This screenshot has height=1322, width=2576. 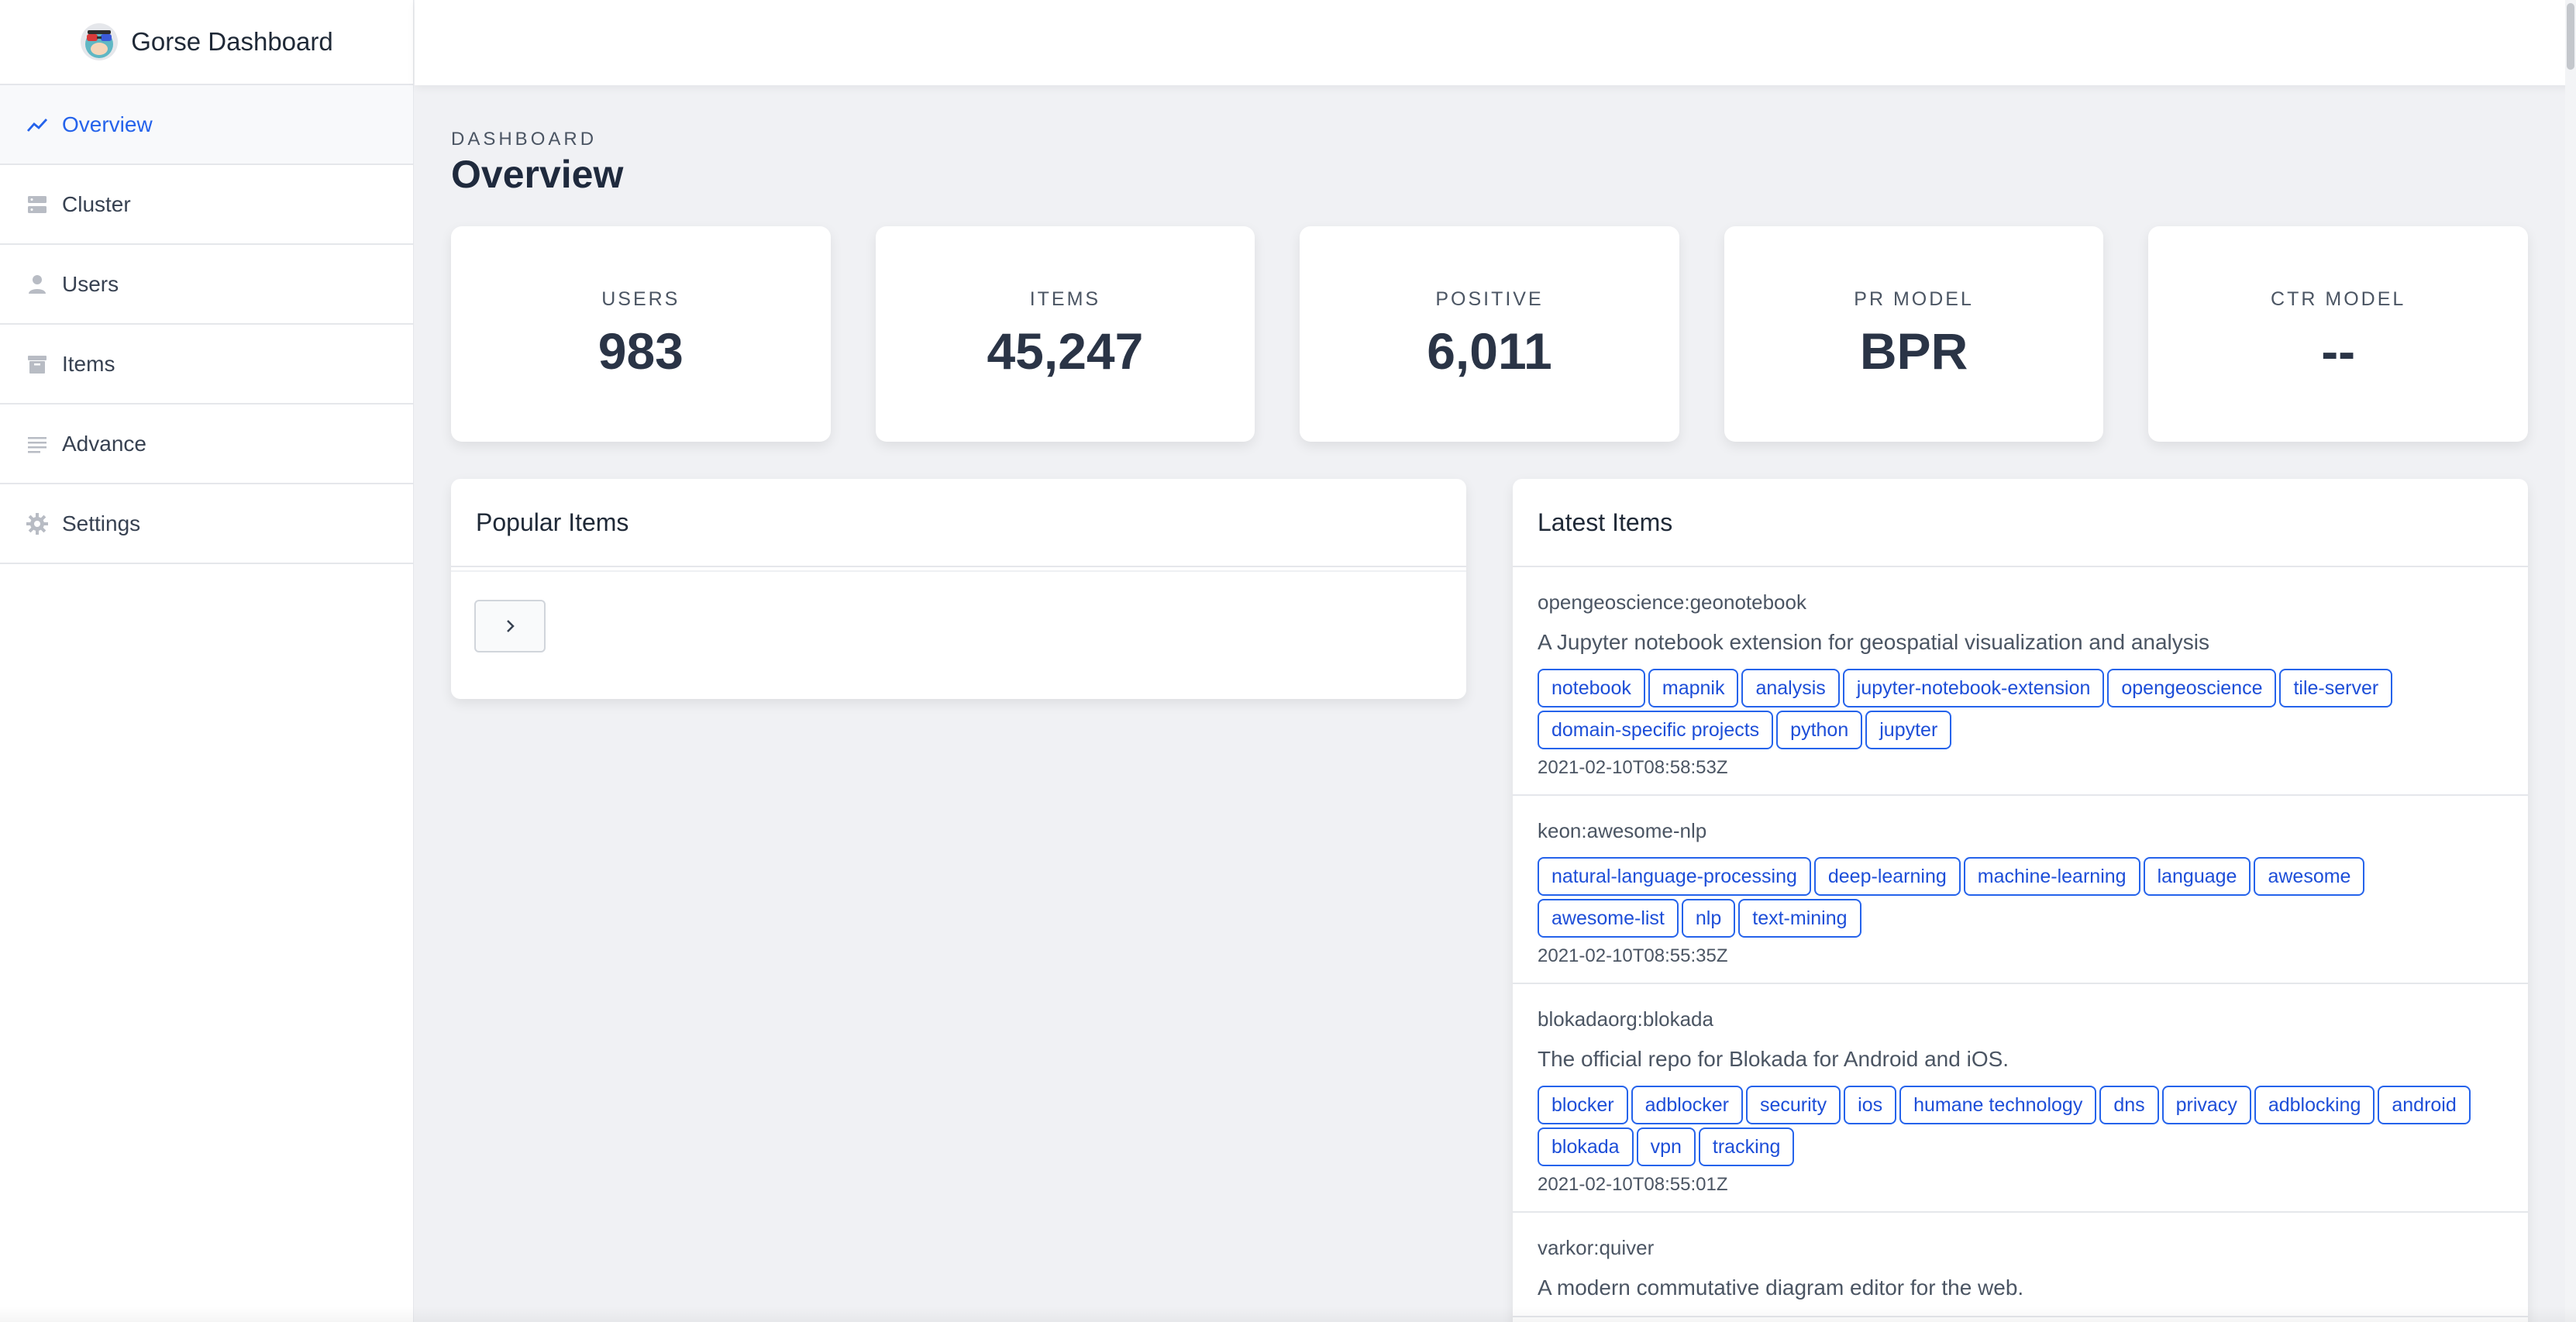 I want to click on gear-icon, so click(x=37, y=523).